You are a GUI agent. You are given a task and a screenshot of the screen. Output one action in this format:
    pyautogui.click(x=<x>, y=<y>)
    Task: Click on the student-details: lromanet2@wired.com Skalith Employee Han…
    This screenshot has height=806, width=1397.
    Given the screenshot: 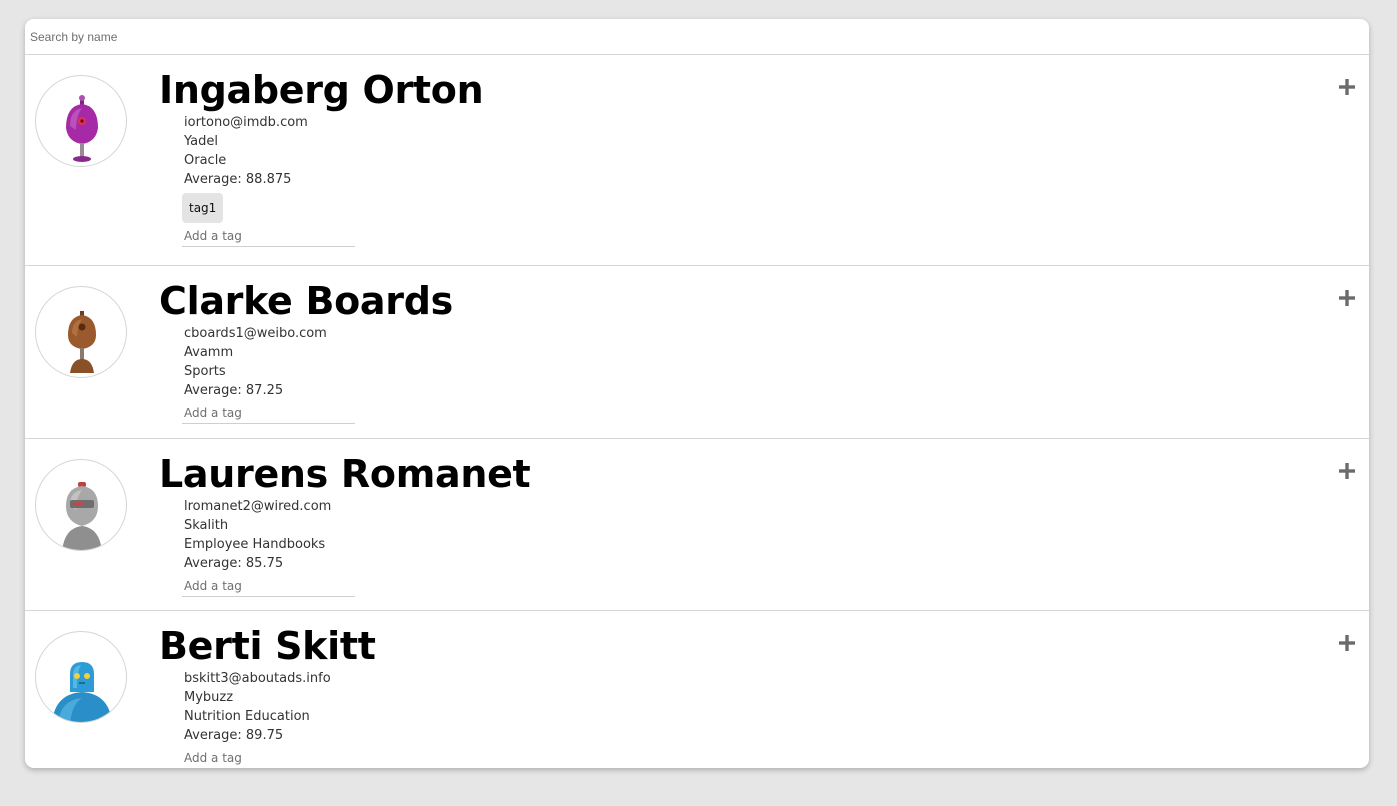 What is the action you would take?
    pyautogui.click(x=268, y=547)
    